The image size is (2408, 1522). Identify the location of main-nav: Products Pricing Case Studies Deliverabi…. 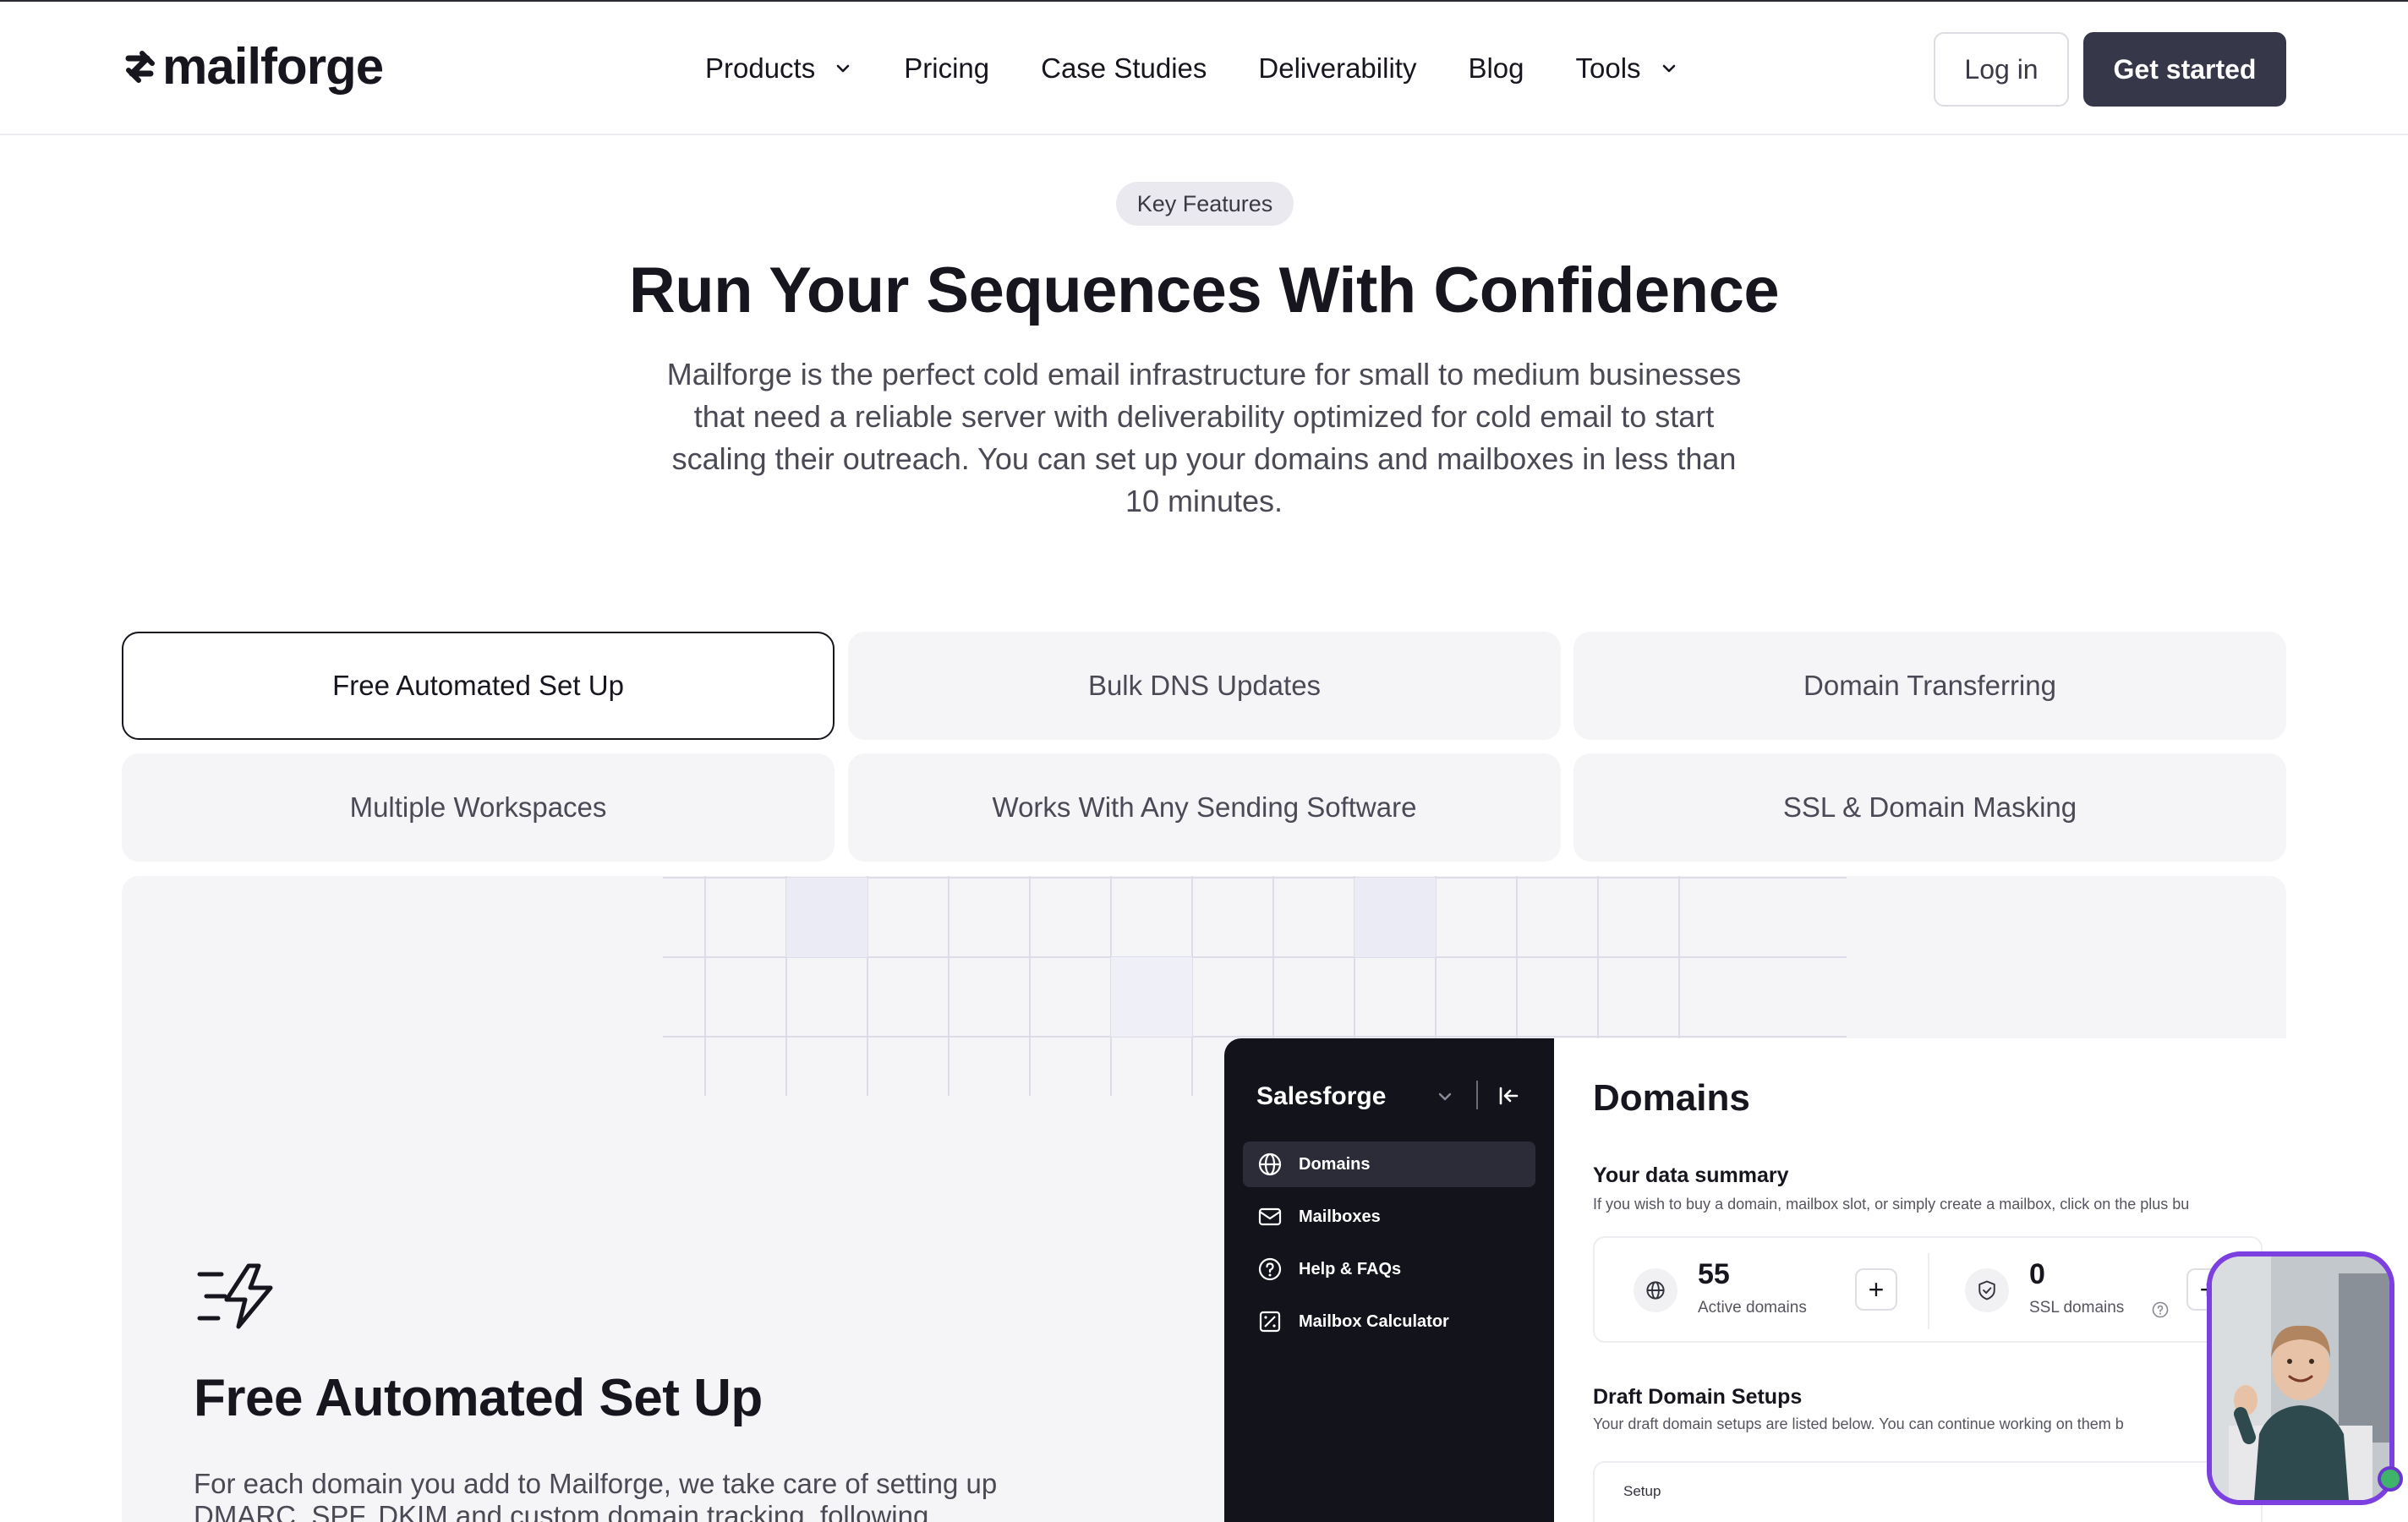
(1217, 68).